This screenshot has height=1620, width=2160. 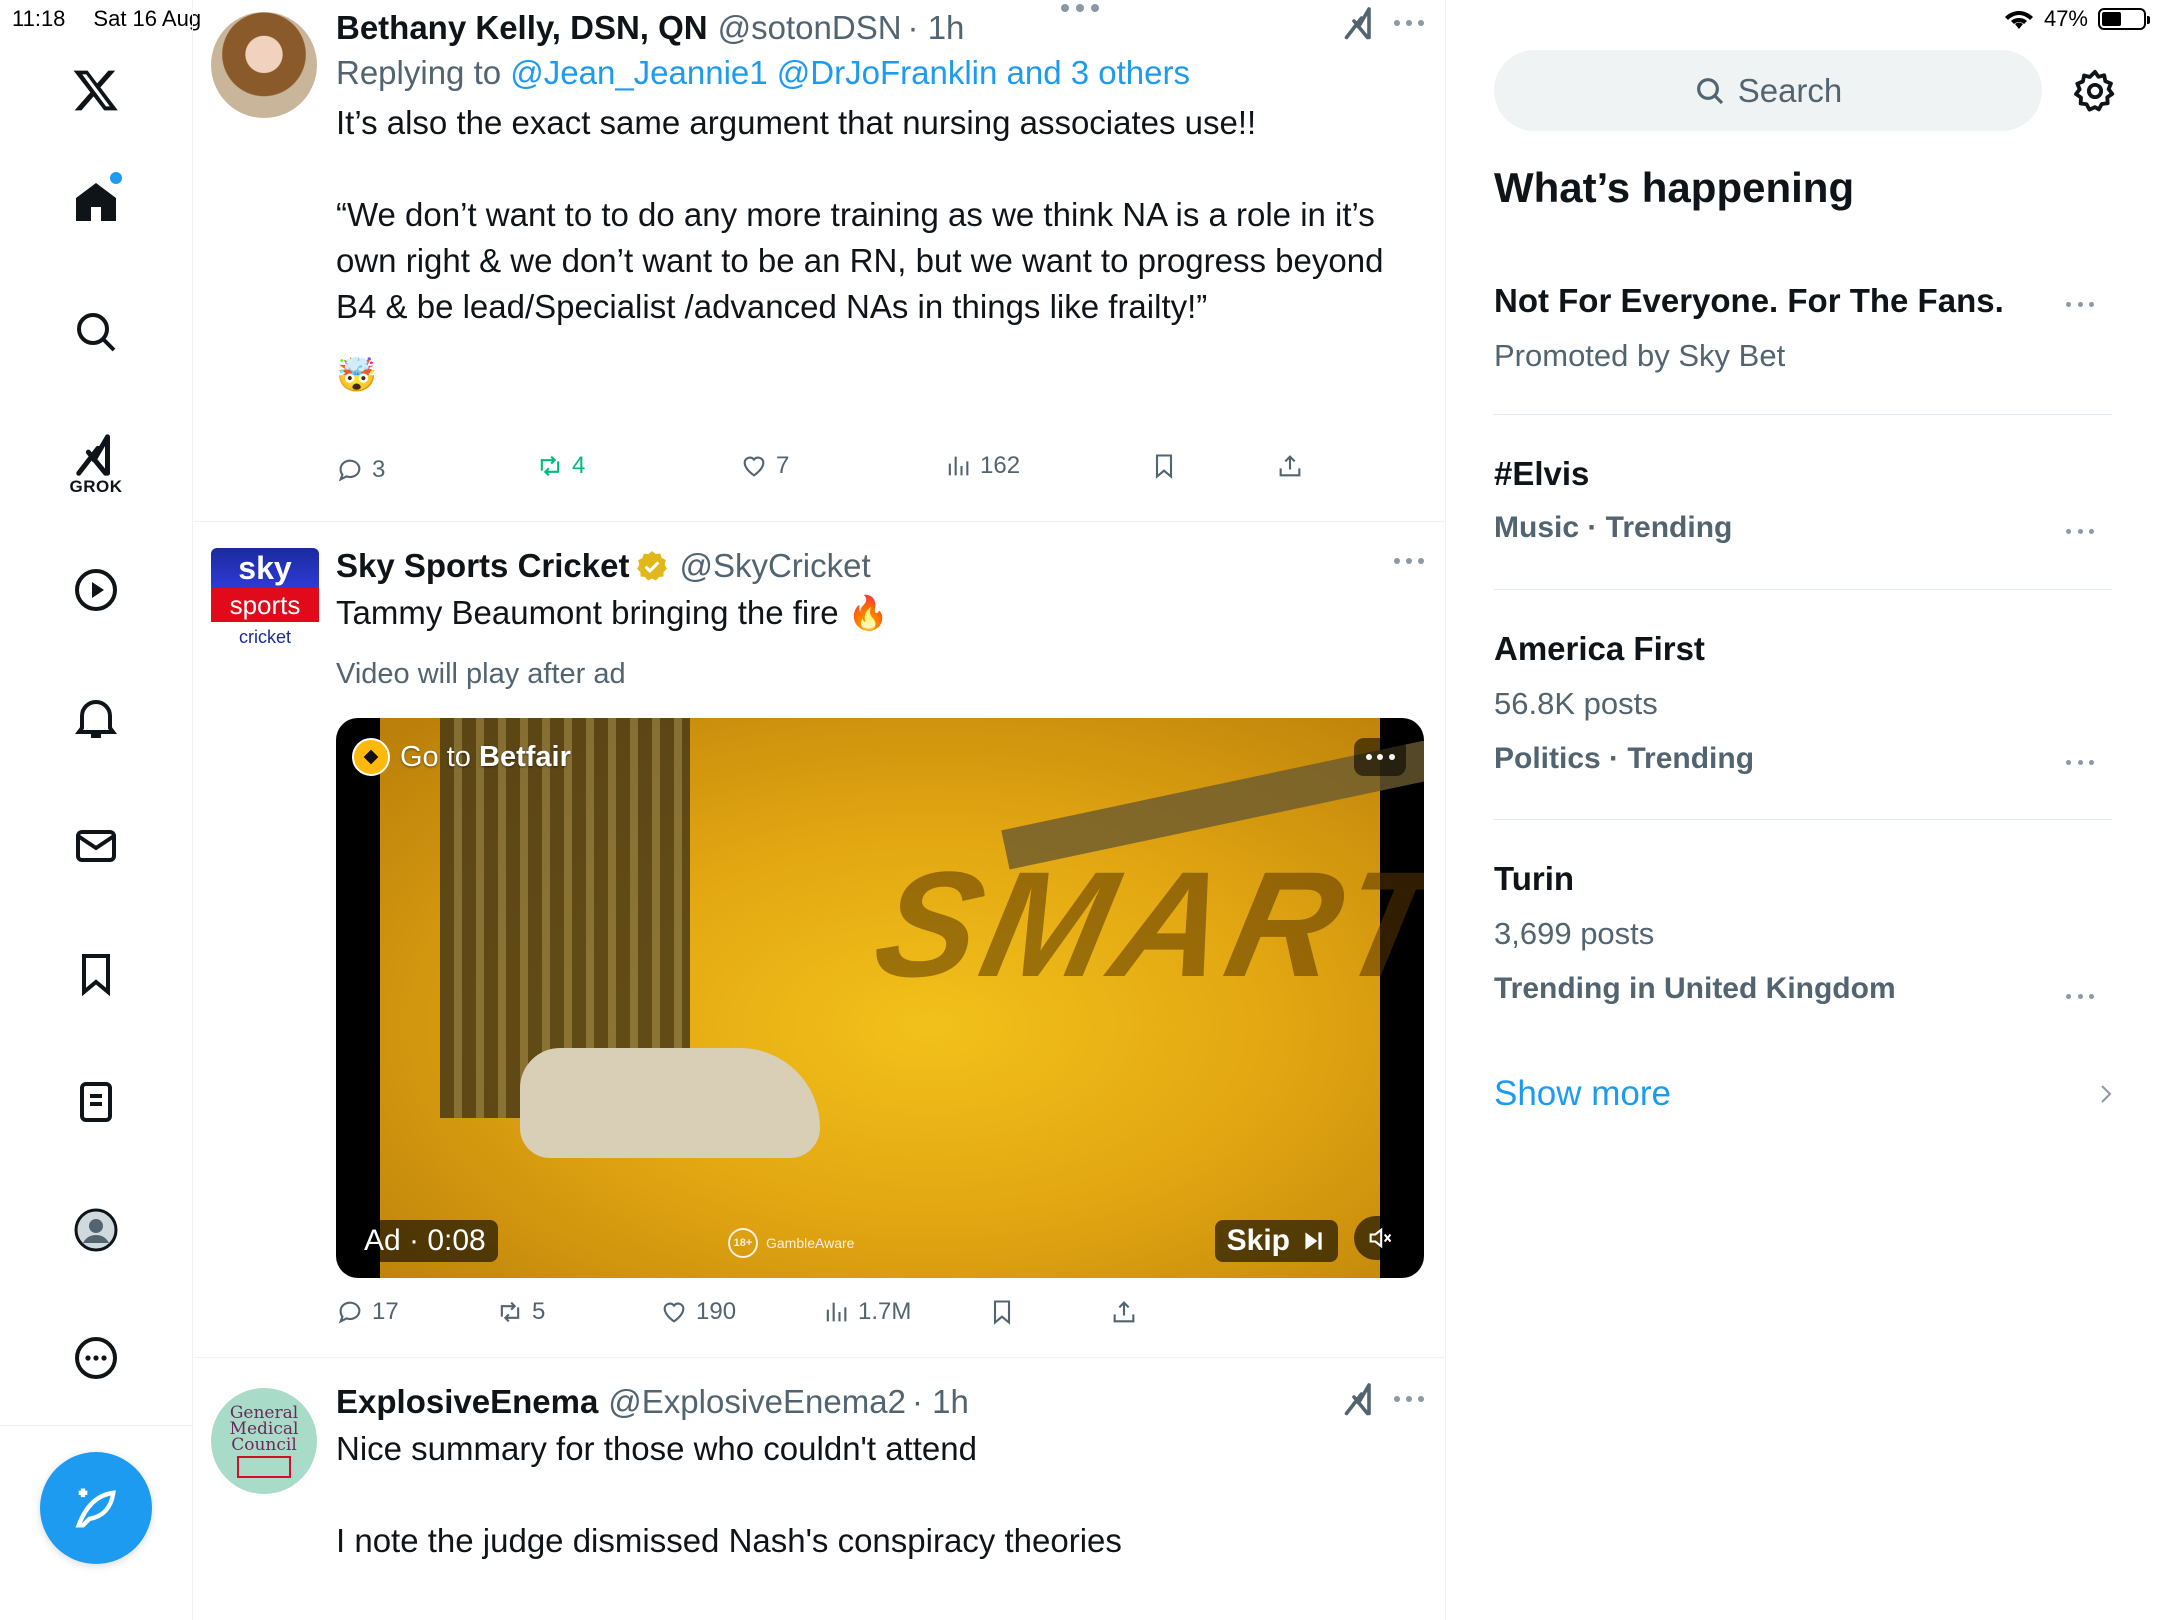 What do you see at coordinates (1276, 1241) in the screenshot?
I see `skip-ad-button: Skip` at bounding box center [1276, 1241].